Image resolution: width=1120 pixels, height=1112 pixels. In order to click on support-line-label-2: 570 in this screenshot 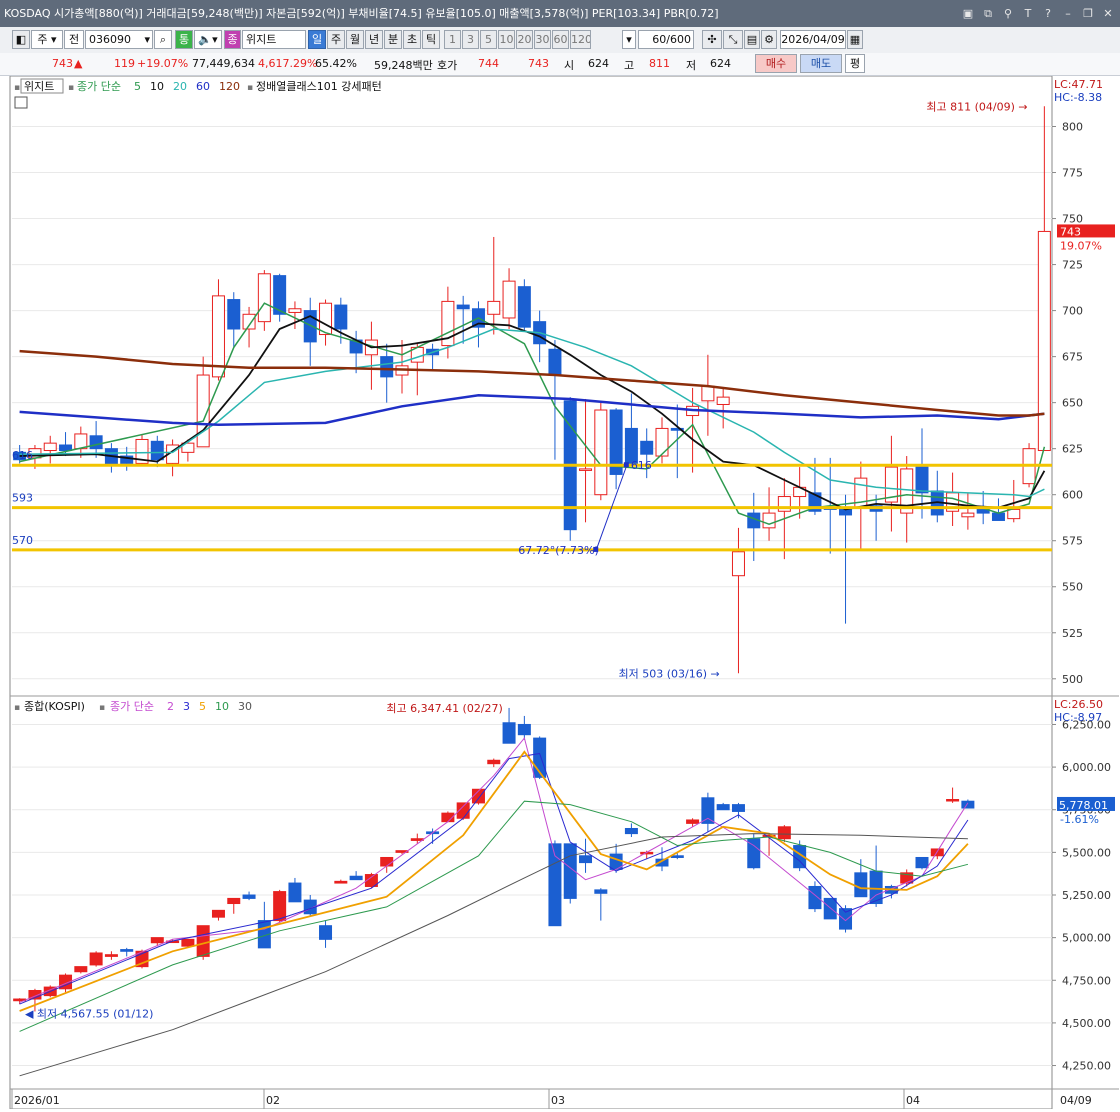, I will do `click(22, 540)`.